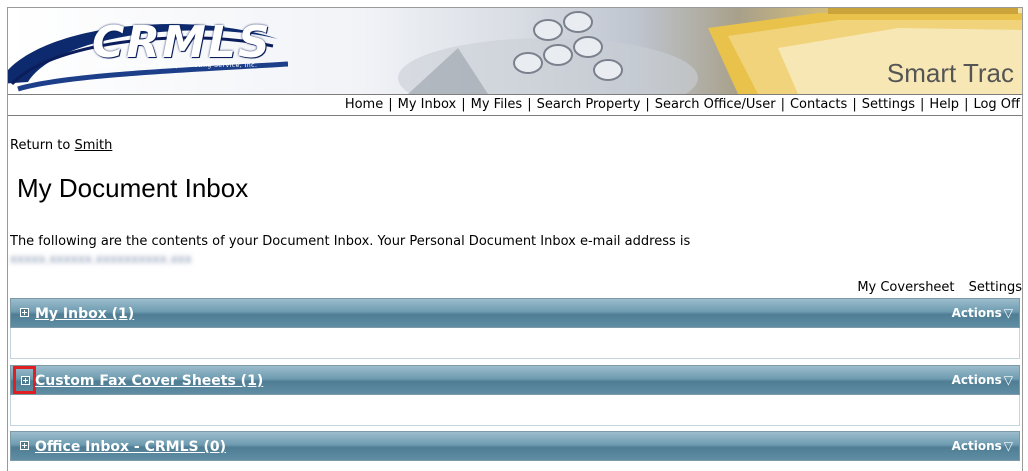 The width and height of the screenshot is (1028, 471). I want to click on panel-my-inbox: My Inbox (1) Actions ▽, so click(515, 313).